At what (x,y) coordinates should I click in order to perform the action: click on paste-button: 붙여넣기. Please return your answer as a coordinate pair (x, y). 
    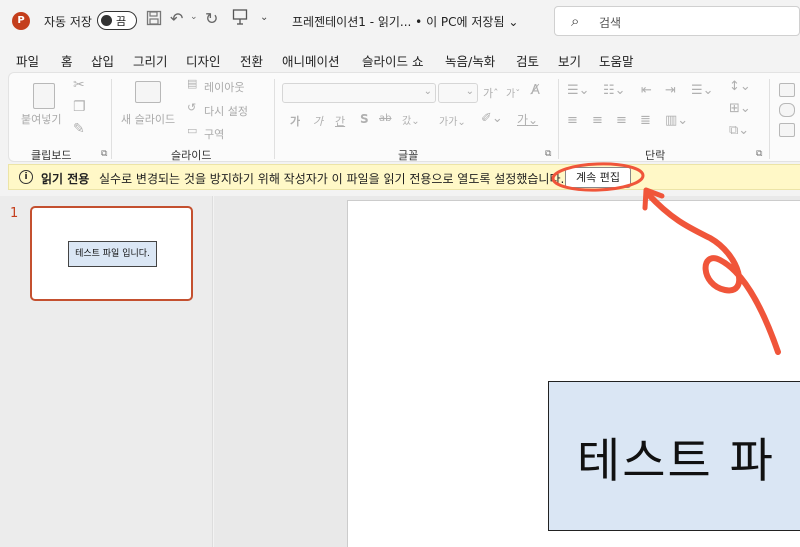
    Looking at the image, I should click on (41, 119).